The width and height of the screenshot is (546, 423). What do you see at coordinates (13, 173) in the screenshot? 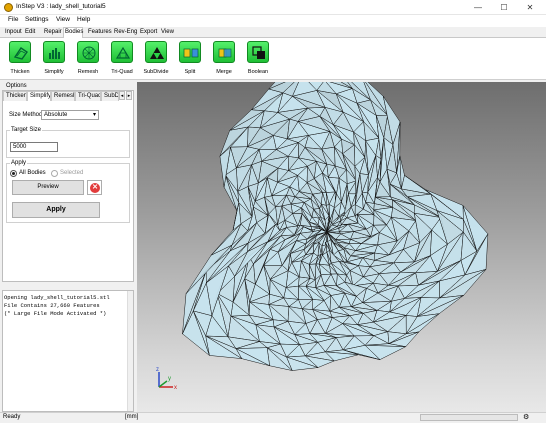
I see `radio-all-bodies` at bounding box center [13, 173].